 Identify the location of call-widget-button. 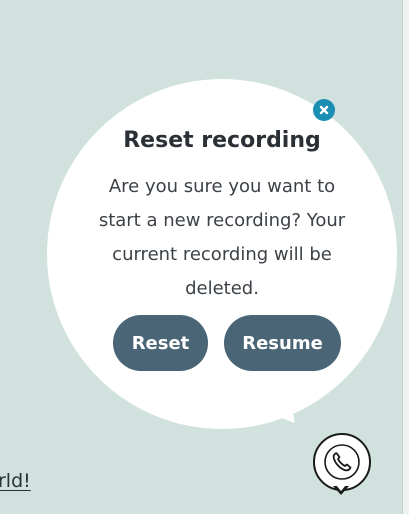
(342, 462).